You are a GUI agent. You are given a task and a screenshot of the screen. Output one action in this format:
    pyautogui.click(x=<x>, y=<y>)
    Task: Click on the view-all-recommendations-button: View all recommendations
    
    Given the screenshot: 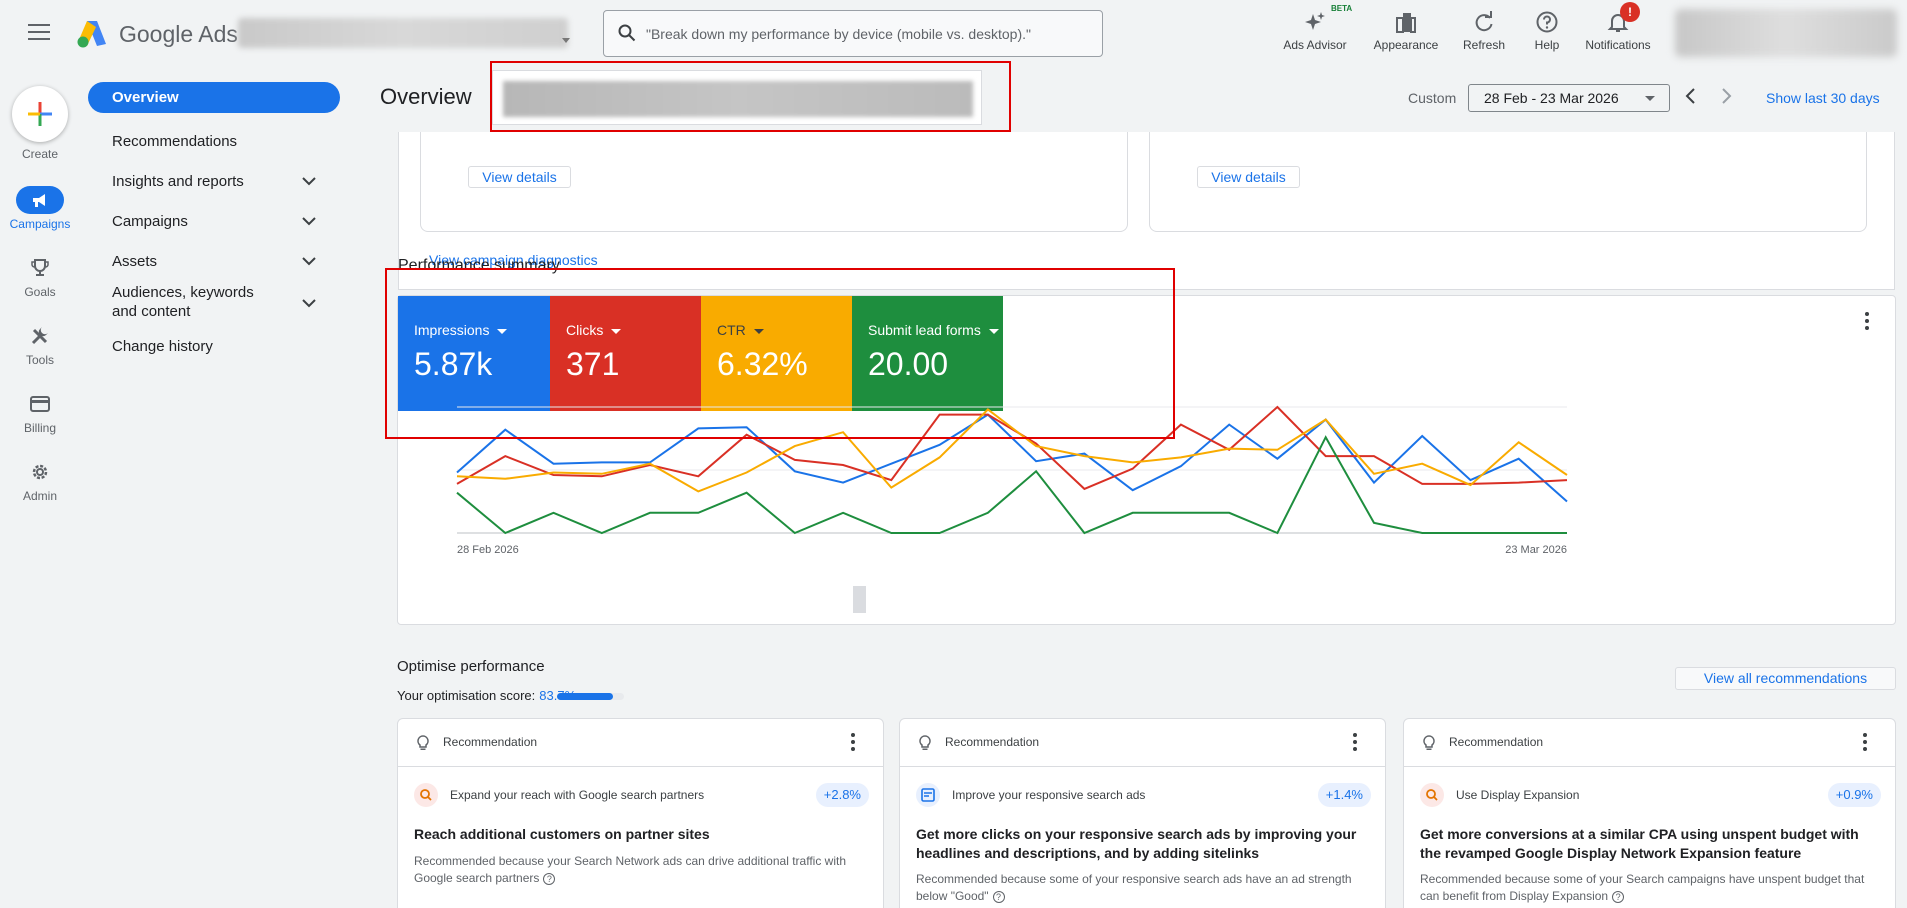 What is the action you would take?
    pyautogui.click(x=1785, y=678)
    